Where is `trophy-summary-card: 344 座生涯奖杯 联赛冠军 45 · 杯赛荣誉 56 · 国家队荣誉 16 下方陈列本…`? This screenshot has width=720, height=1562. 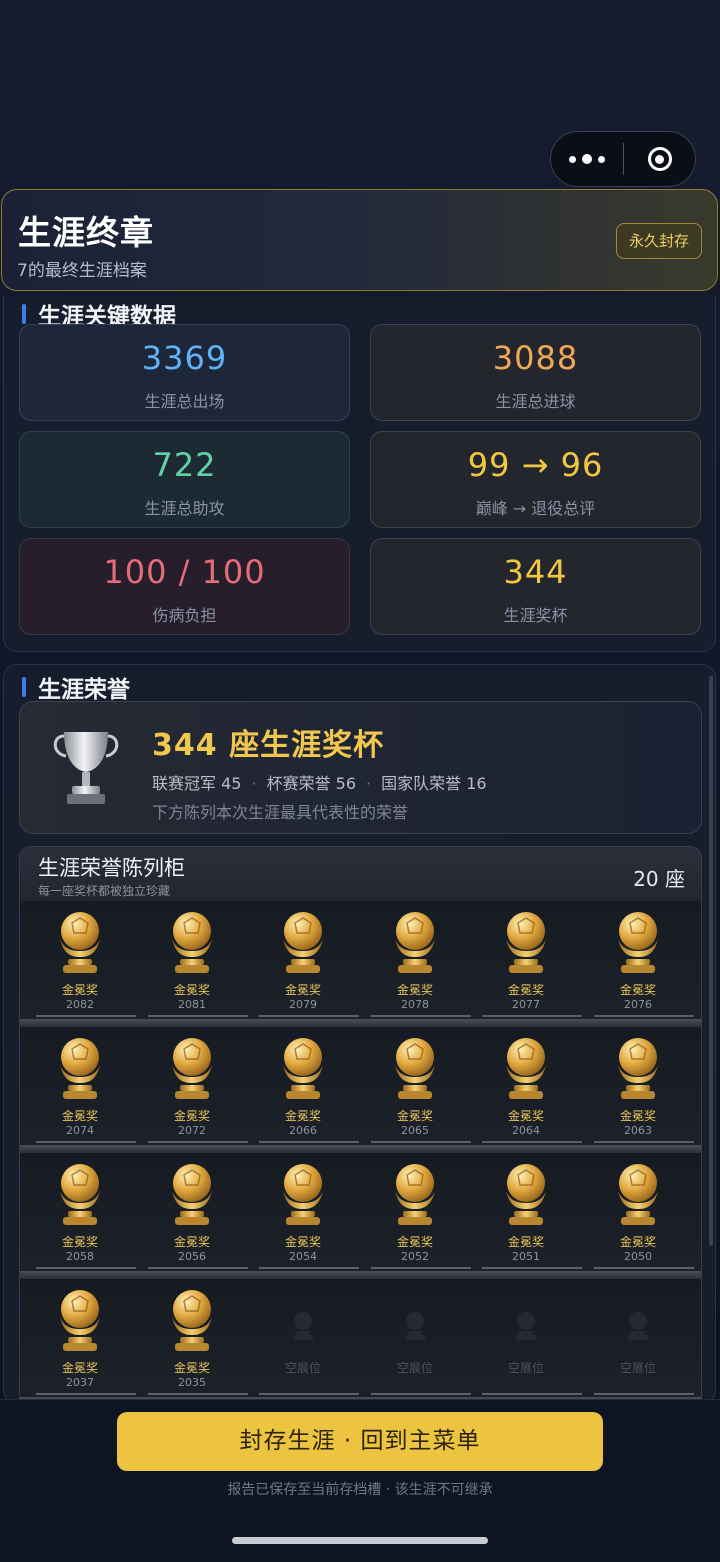 trophy-summary-card: 344 座生涯奖杯 联赛冠军 45 · 杯赛荣誉 56 · 国家队荣誉 16 下方陈列本… is located at coordinates (360, 767).